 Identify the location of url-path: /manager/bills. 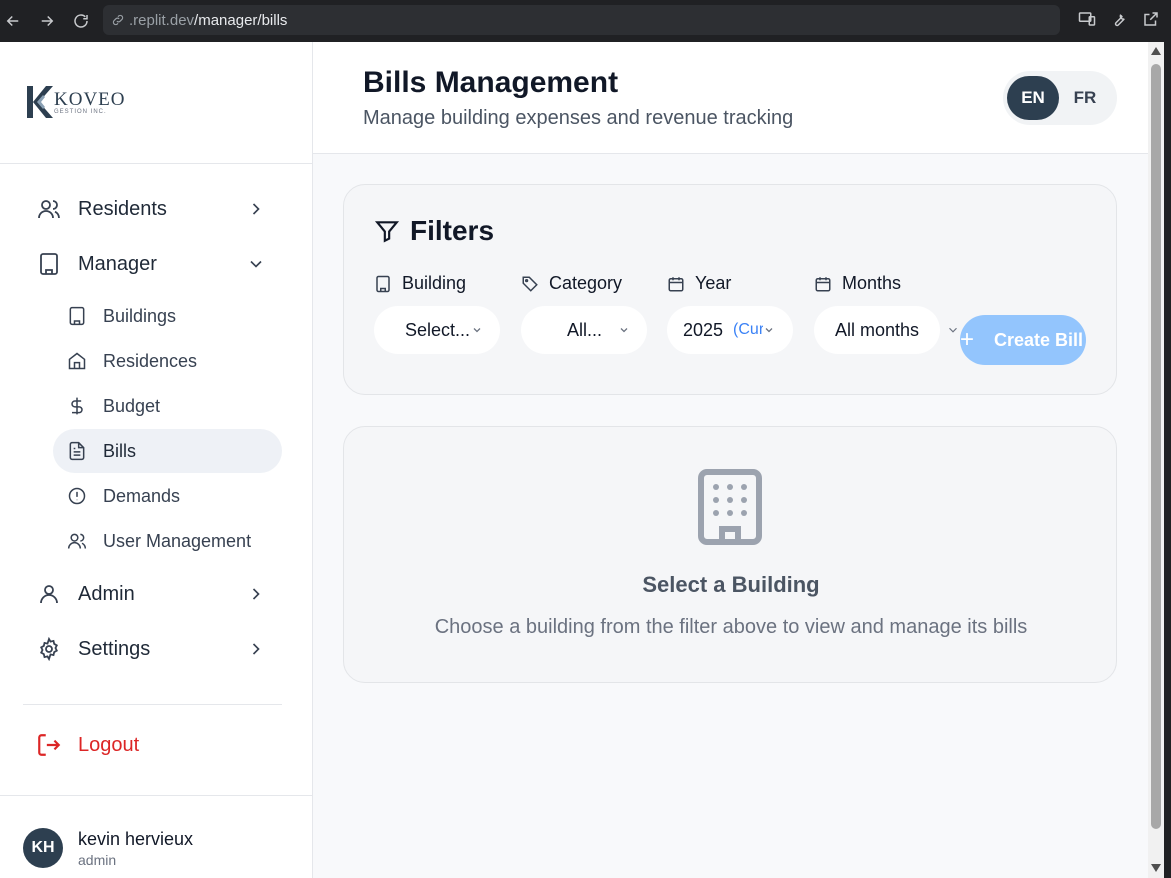
(241, 20).